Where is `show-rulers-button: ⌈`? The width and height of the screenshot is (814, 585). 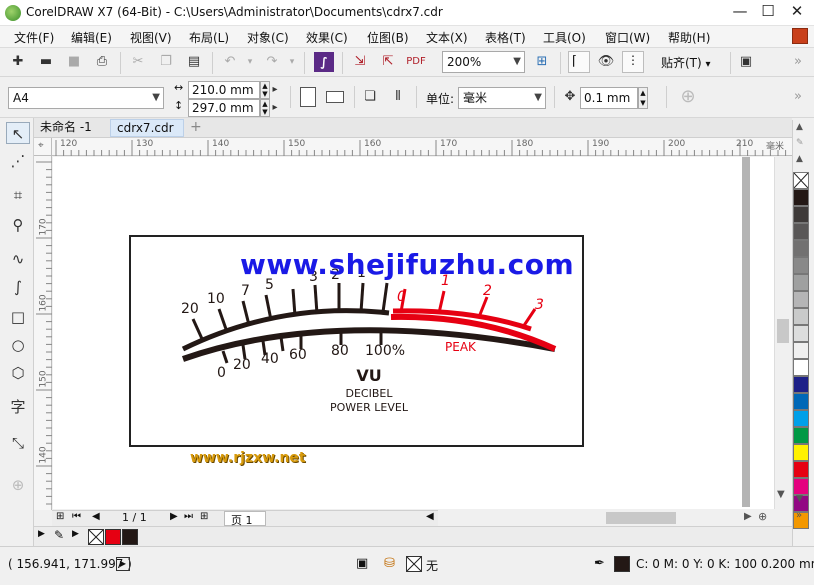 show-rulers-button: ⌈ is located at coordinates (579, 62).